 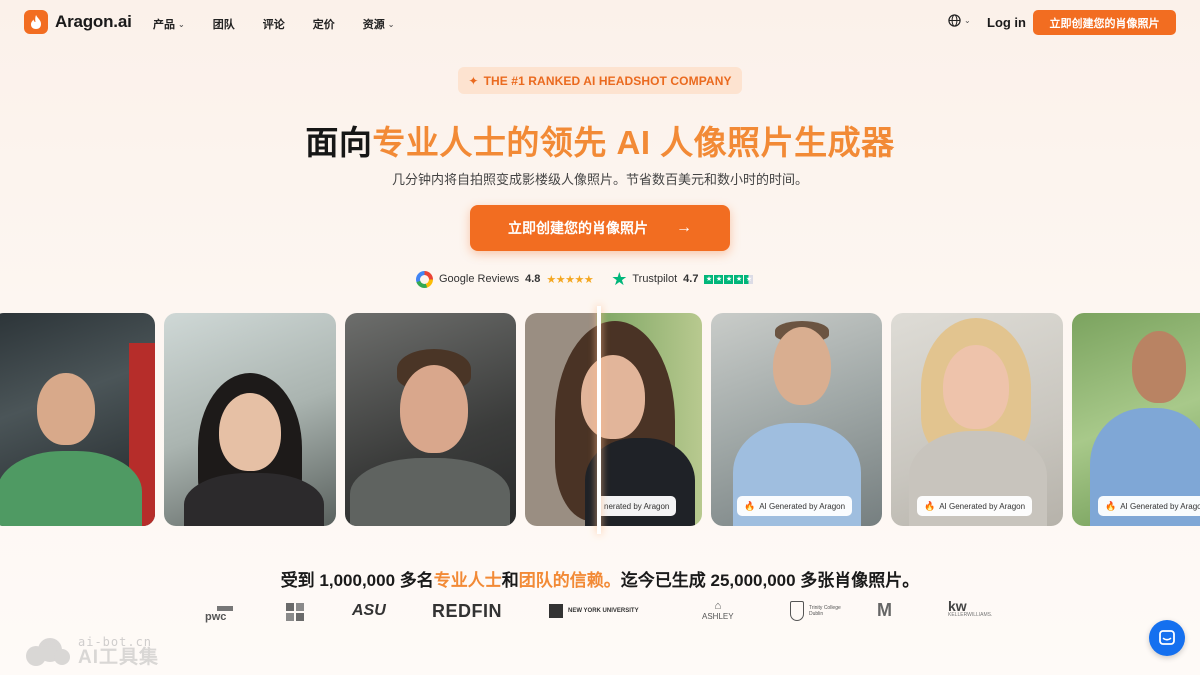 What do you see at coordinates (655, 279) in the screenshot?
I see `trustpilot-label: Trustpilot` at bounding box center [655, 279].